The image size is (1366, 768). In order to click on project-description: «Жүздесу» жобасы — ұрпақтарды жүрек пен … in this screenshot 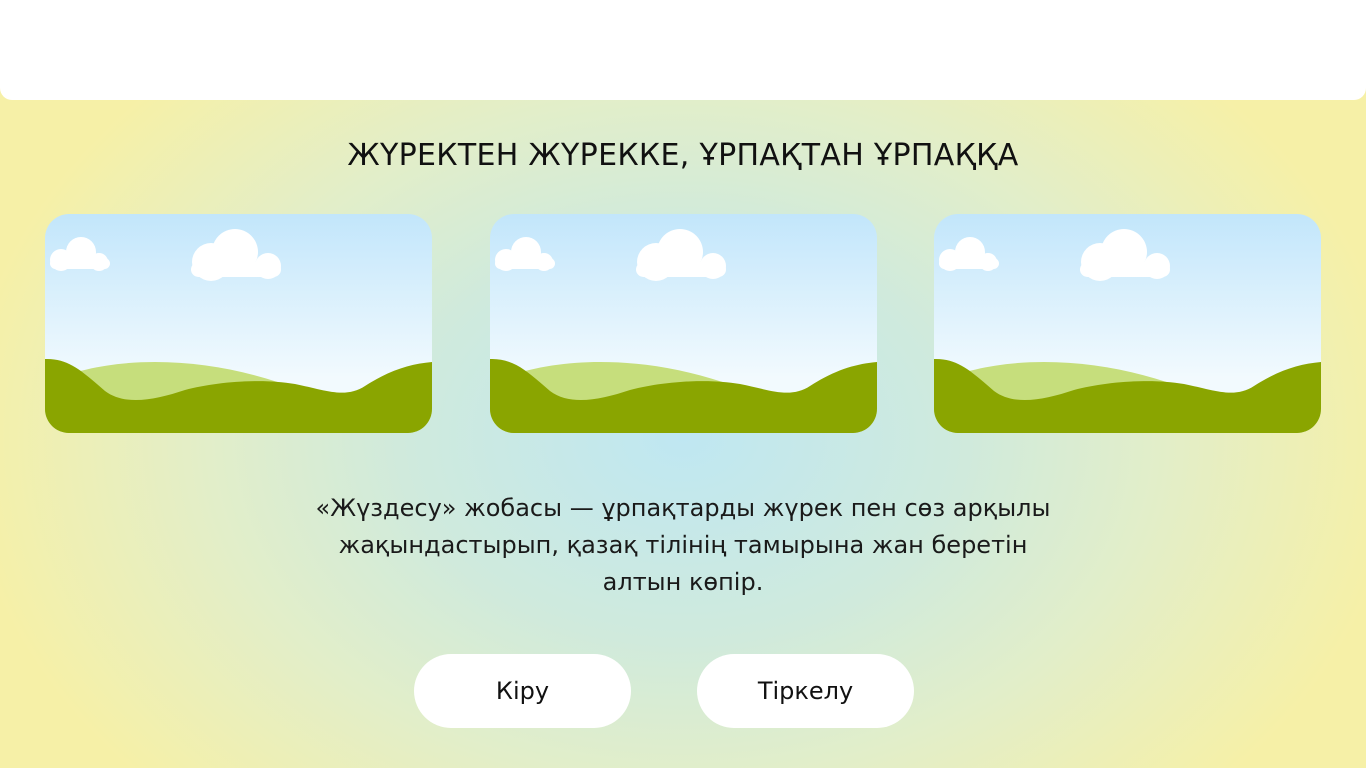, I will do `click(683, 545)`.